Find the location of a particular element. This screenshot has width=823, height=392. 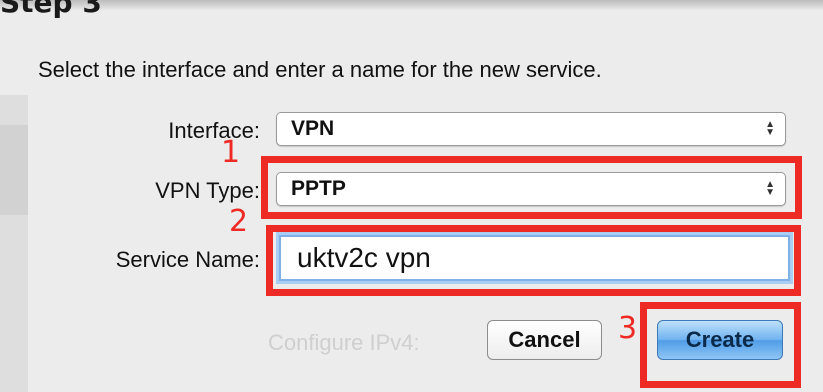

background-sidebar is located at coordinates (14, 243).